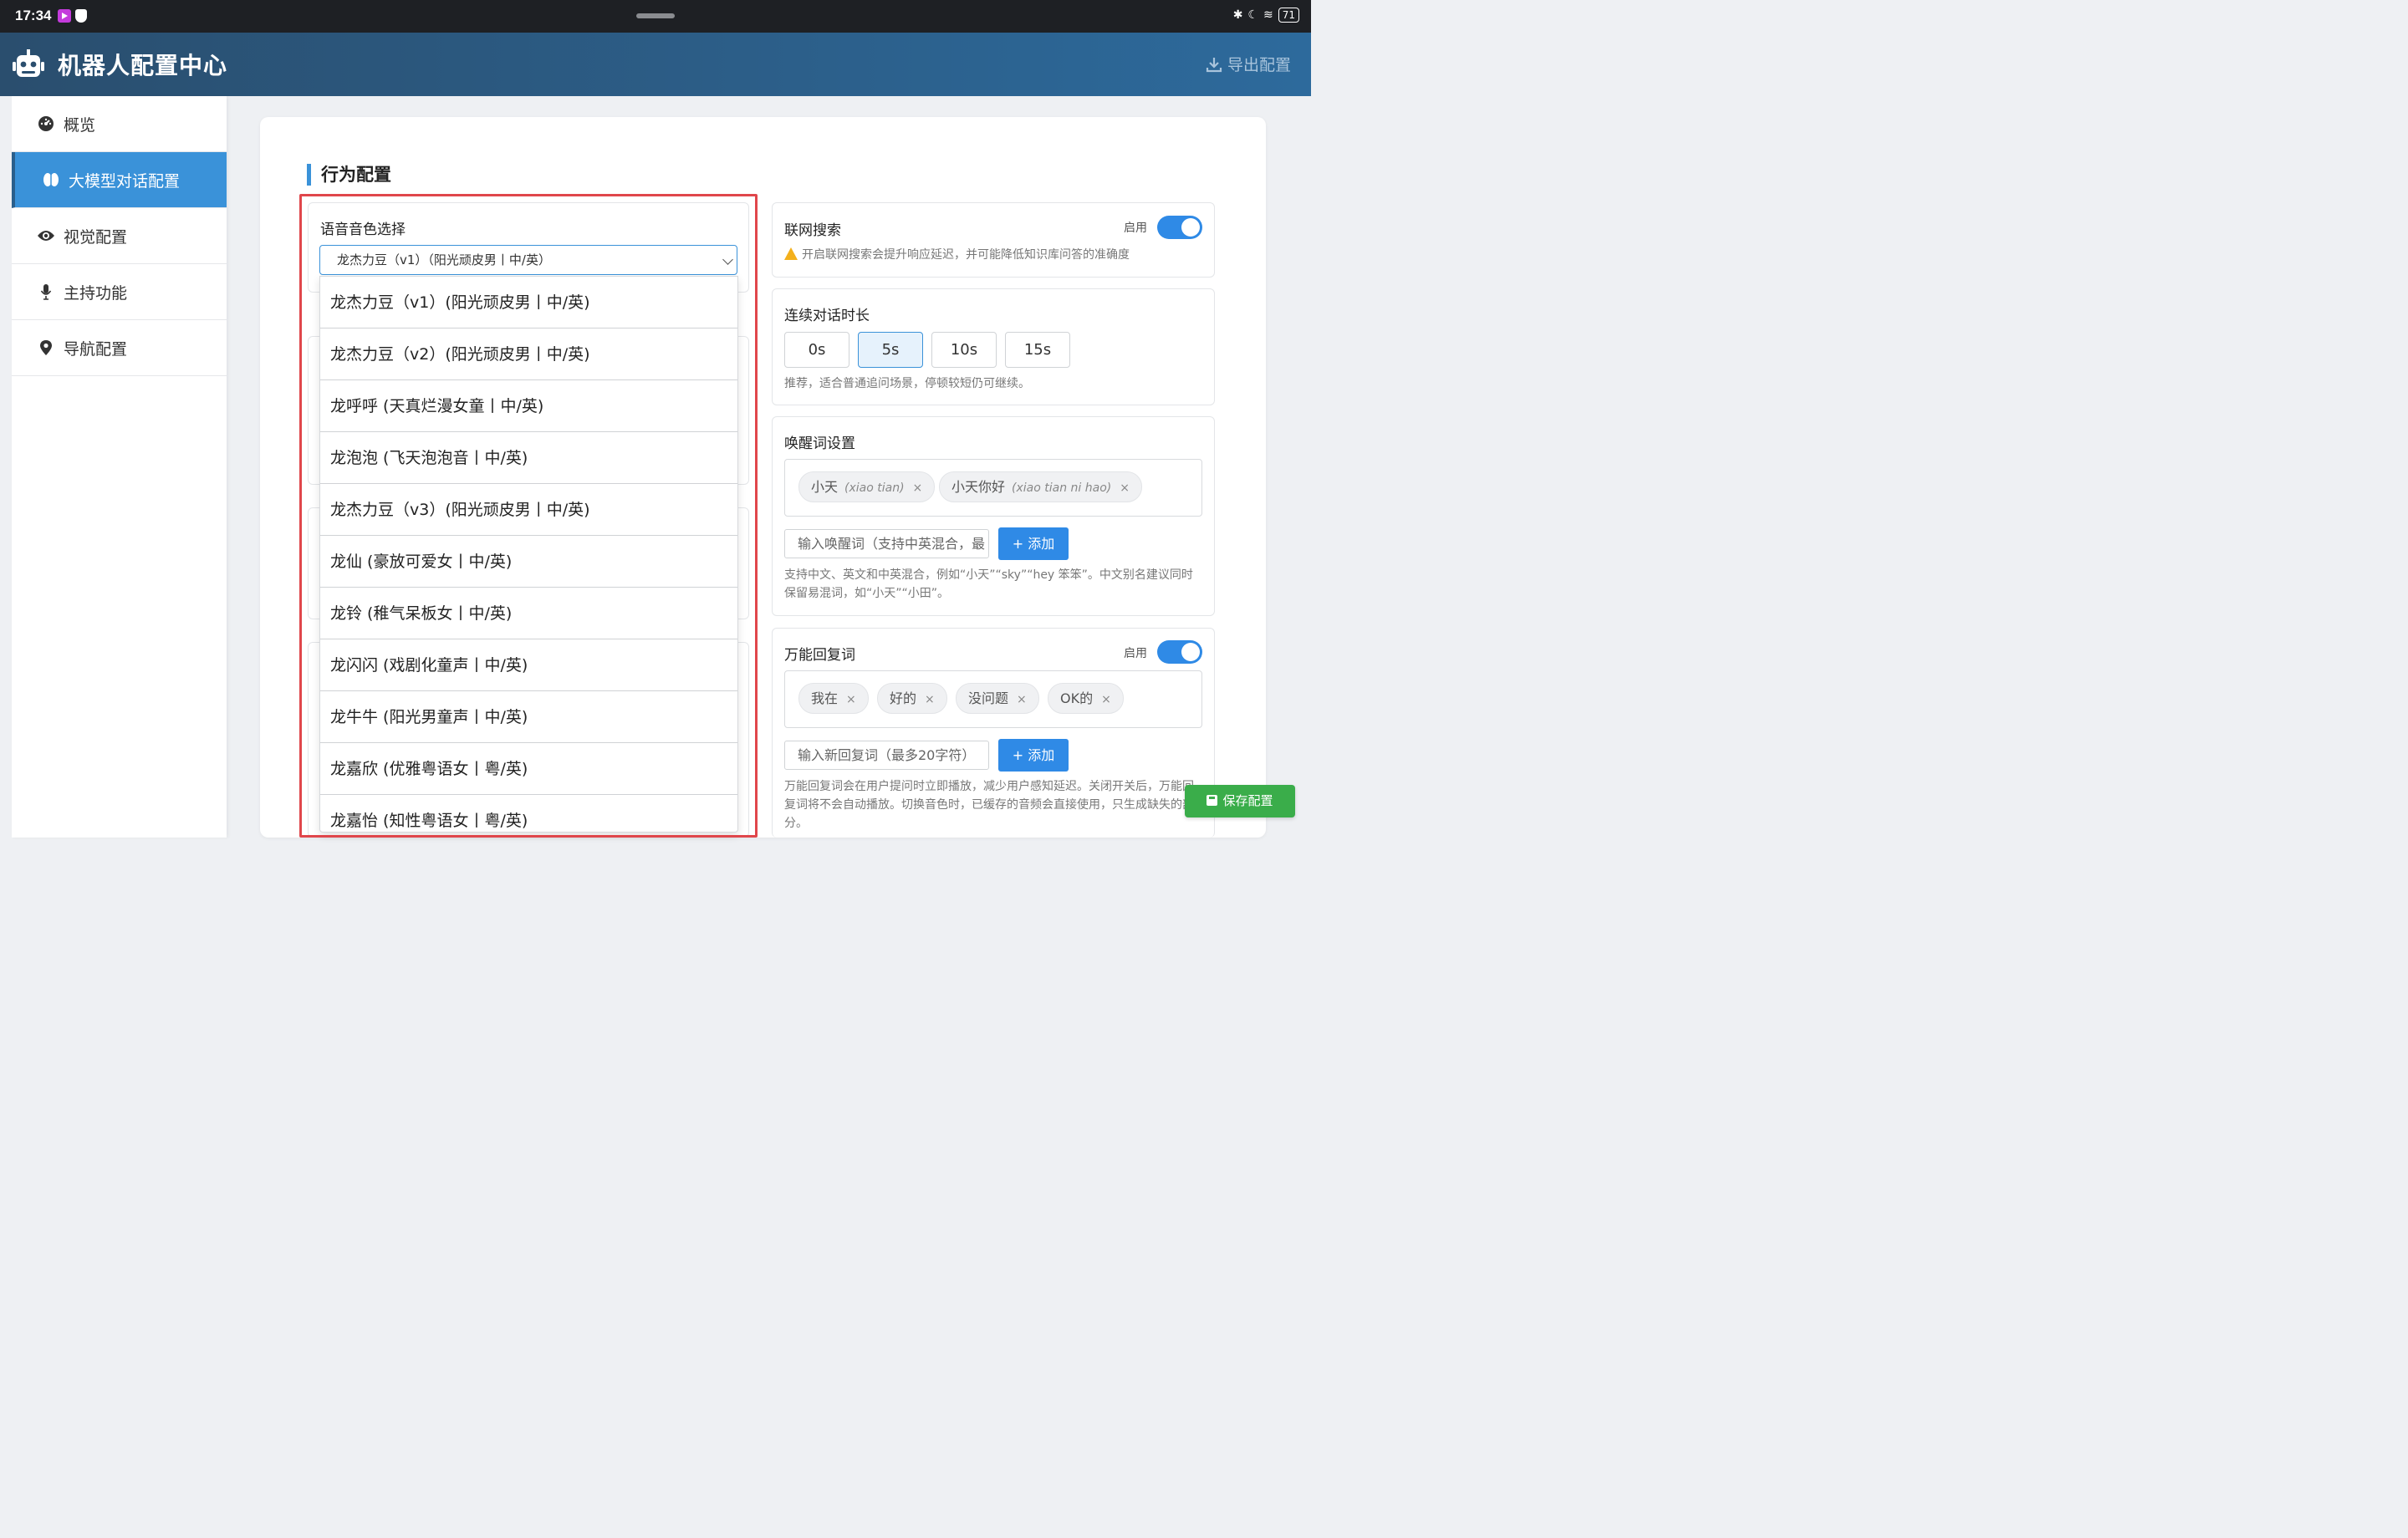  What do you see at coordinates (120, 124) in the screenshot?
I see `sidebar-item-overview: 概览` at bounding box center [120, 124].